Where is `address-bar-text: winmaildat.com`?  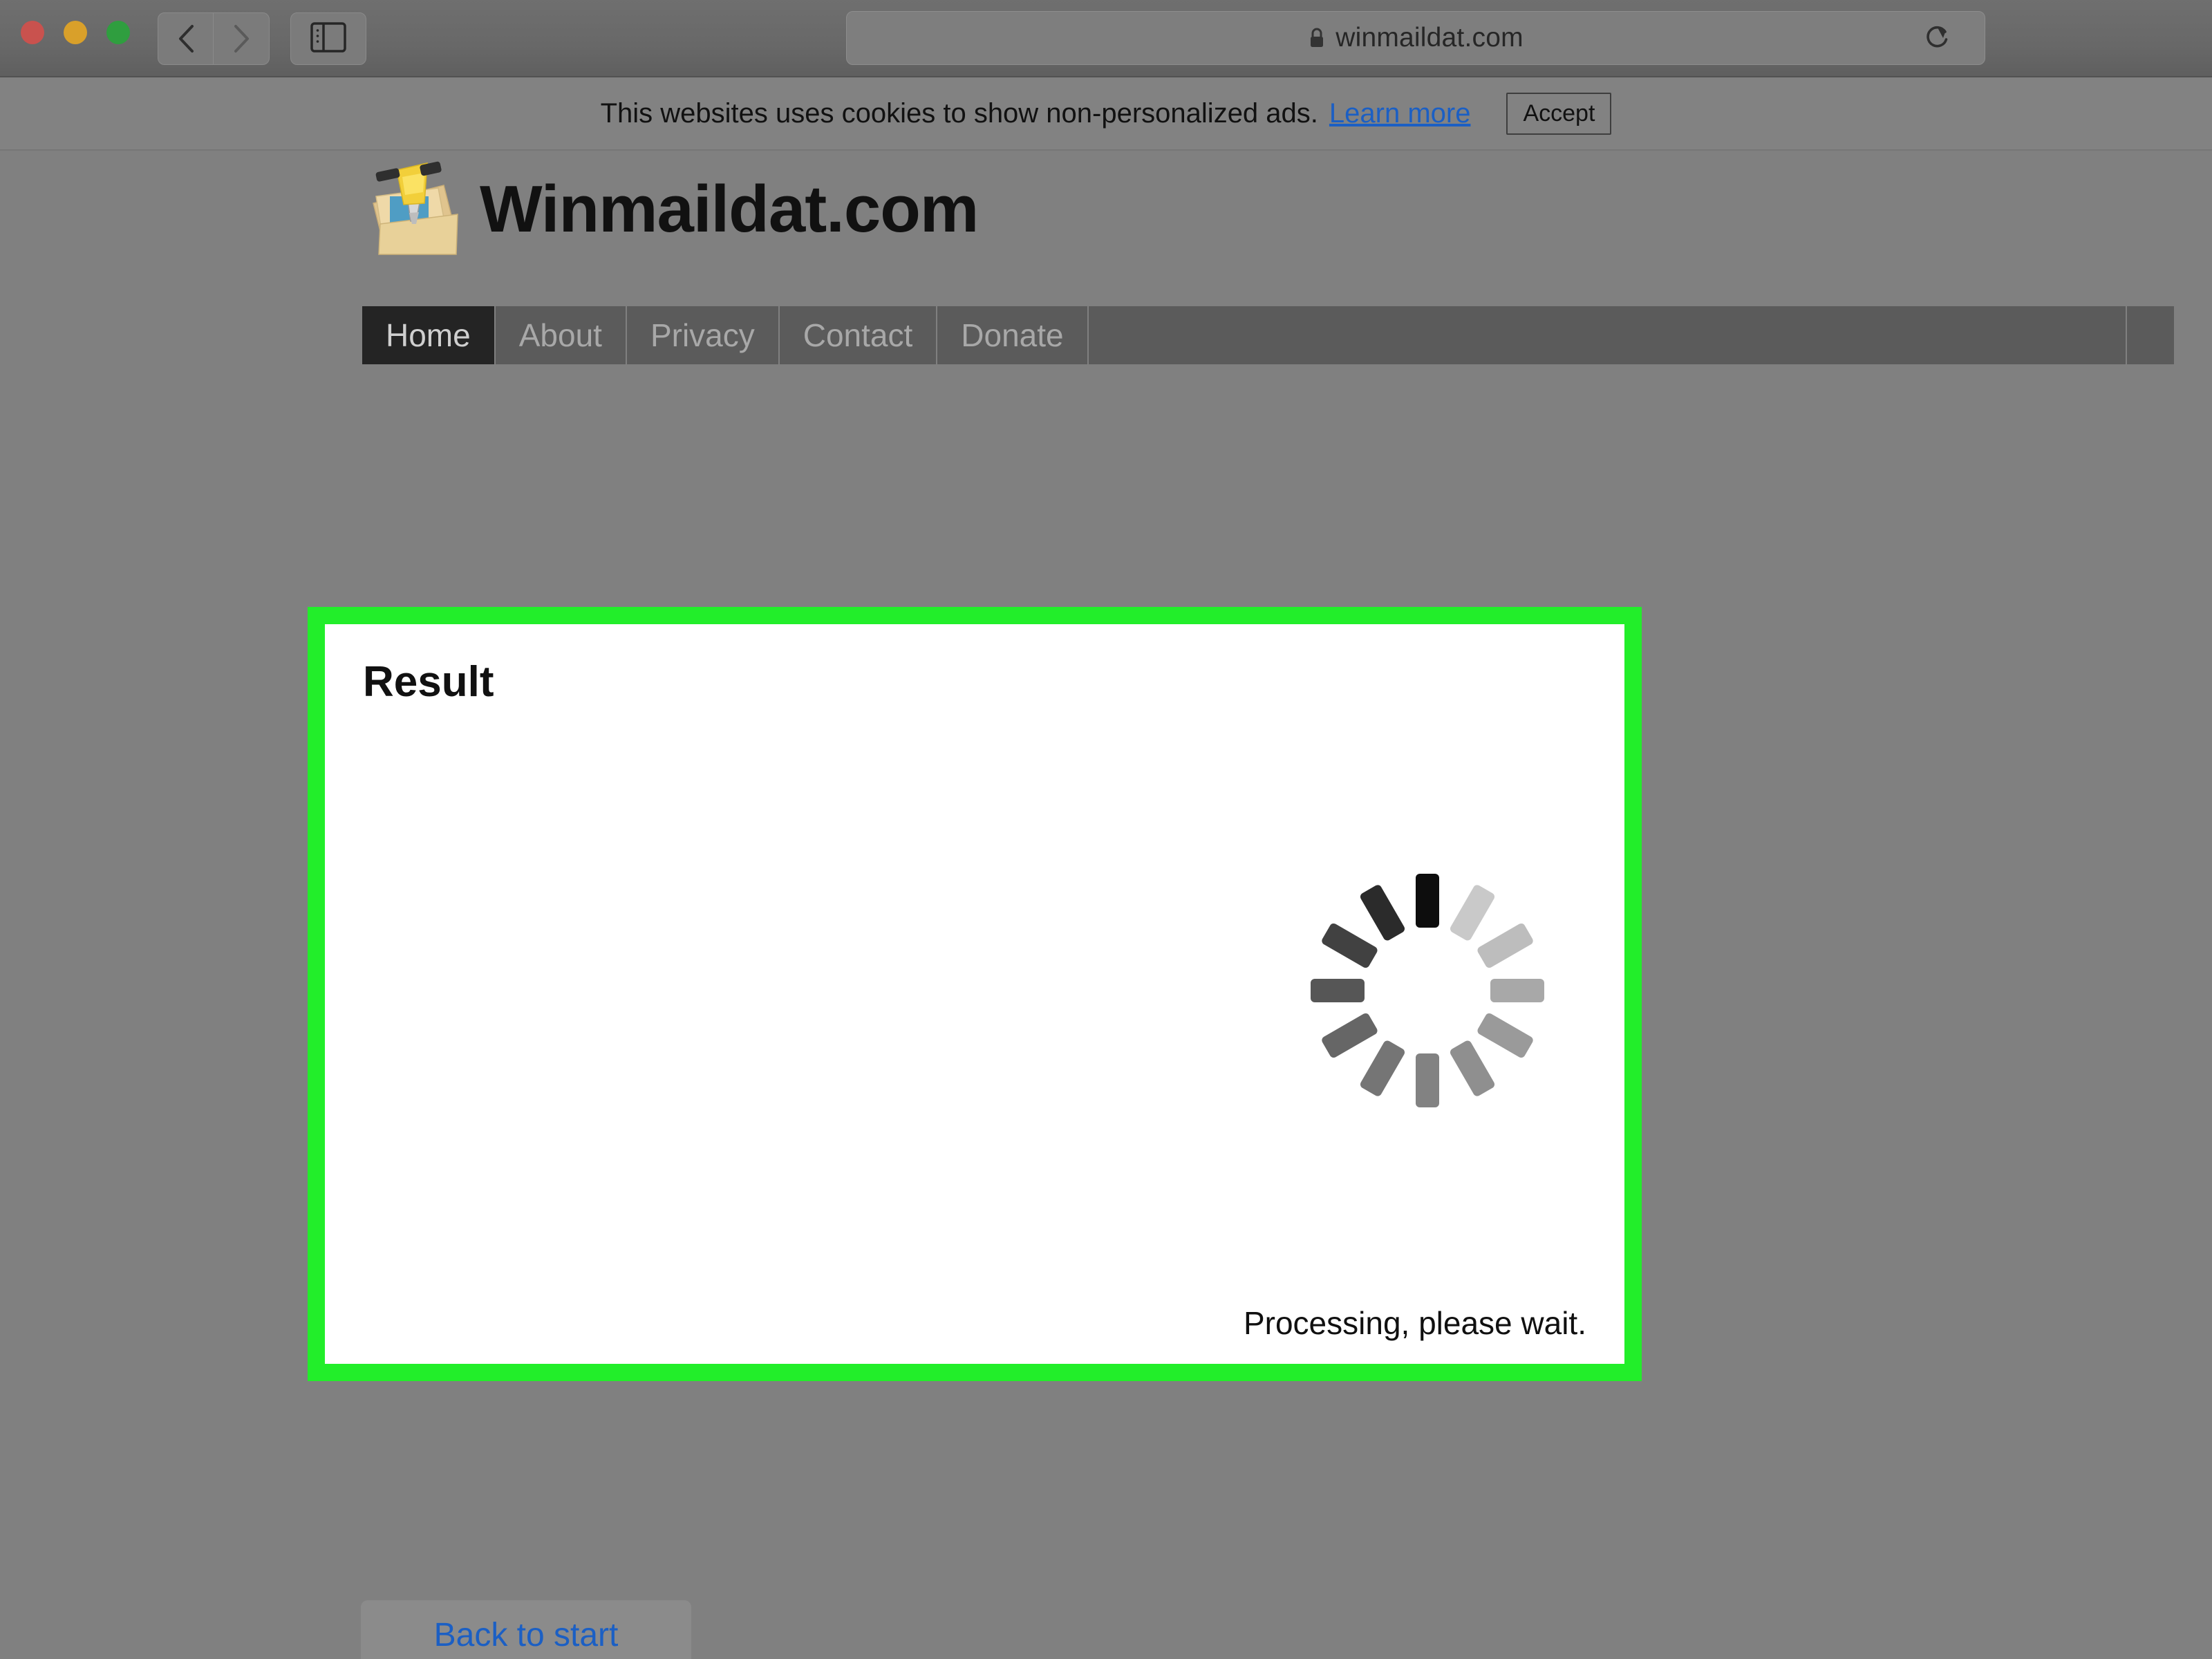 address-bar-text: winmaildat.com is located at coordinates (1429, 38).